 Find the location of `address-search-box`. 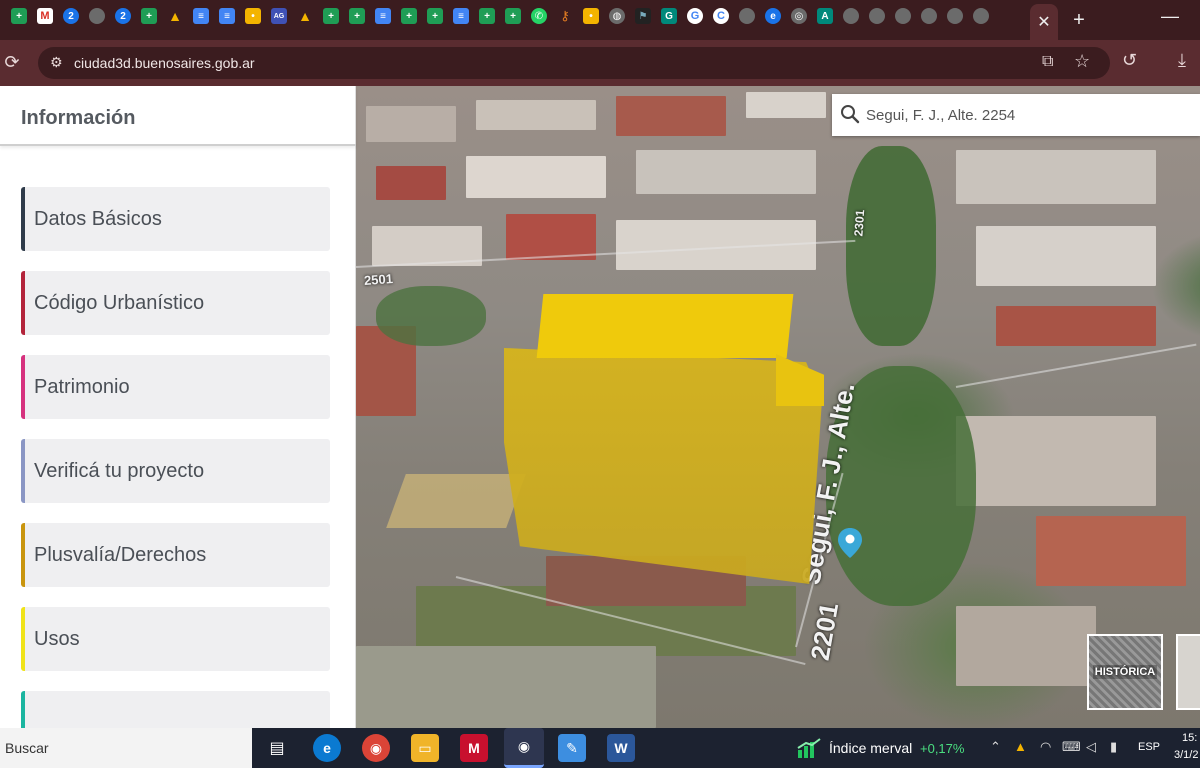

address-search-box is located at coordinates (1016, 115).